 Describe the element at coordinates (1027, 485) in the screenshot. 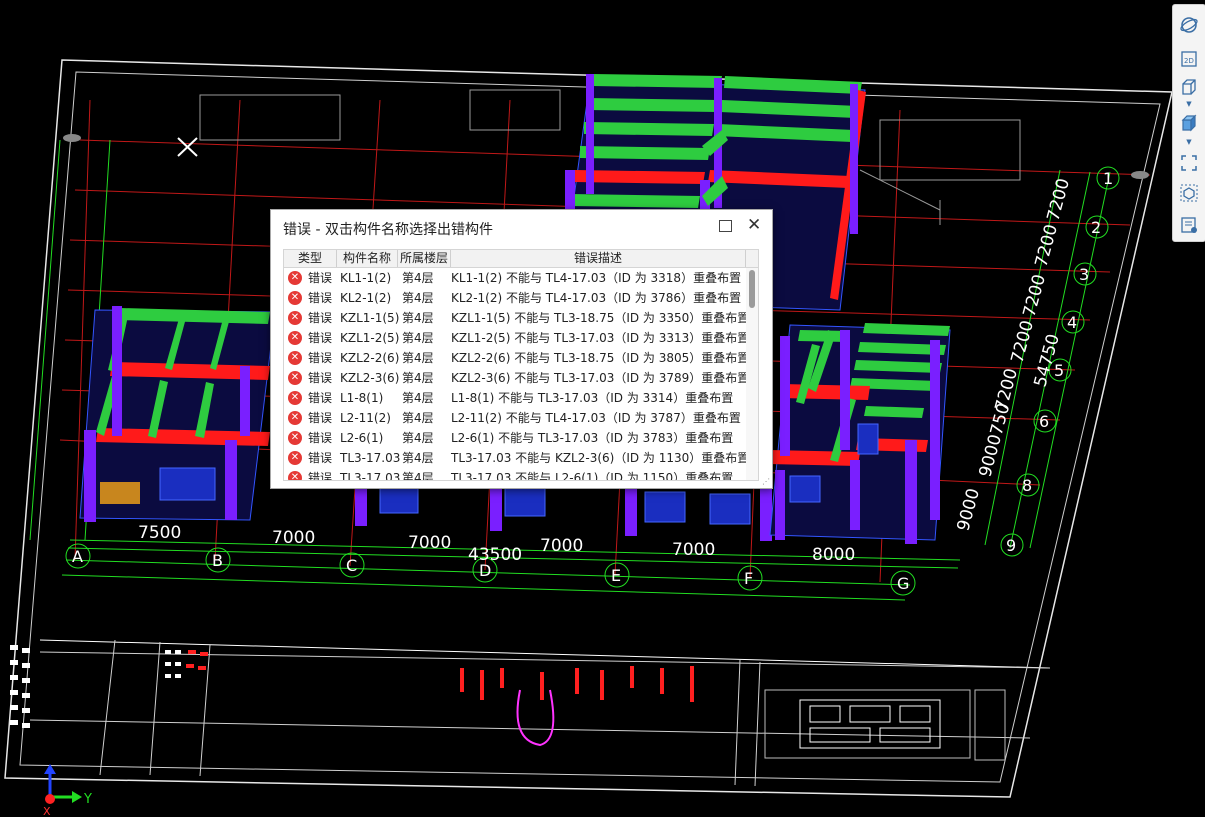

I see `axis-label-8: 8` at that location.